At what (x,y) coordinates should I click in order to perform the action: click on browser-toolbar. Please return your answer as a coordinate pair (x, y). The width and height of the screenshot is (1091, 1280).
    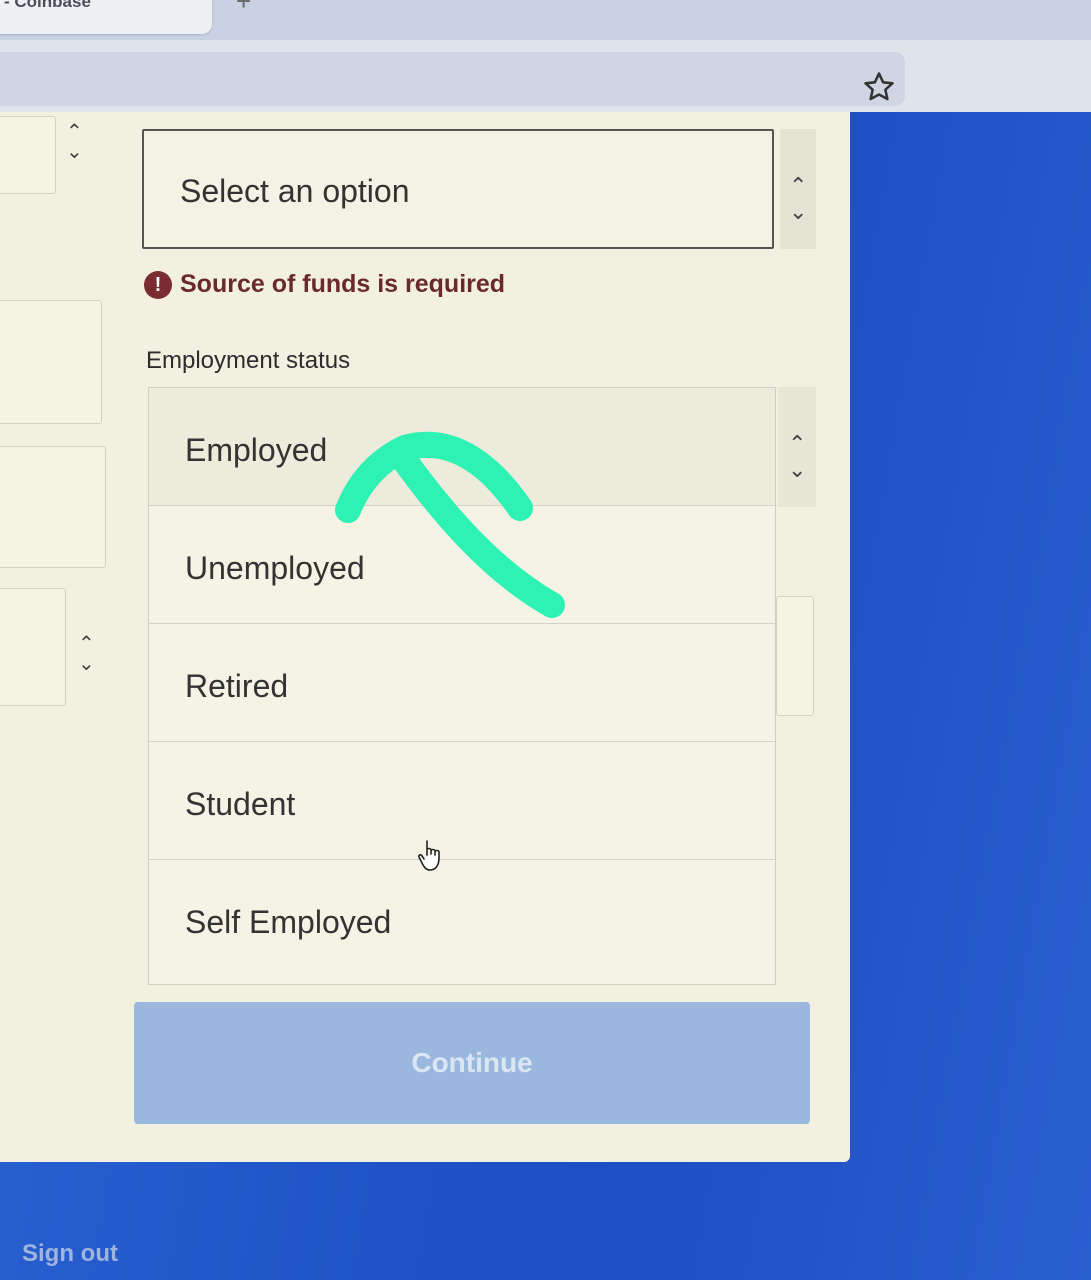
    Looking at the image, I should click on (545, 76).